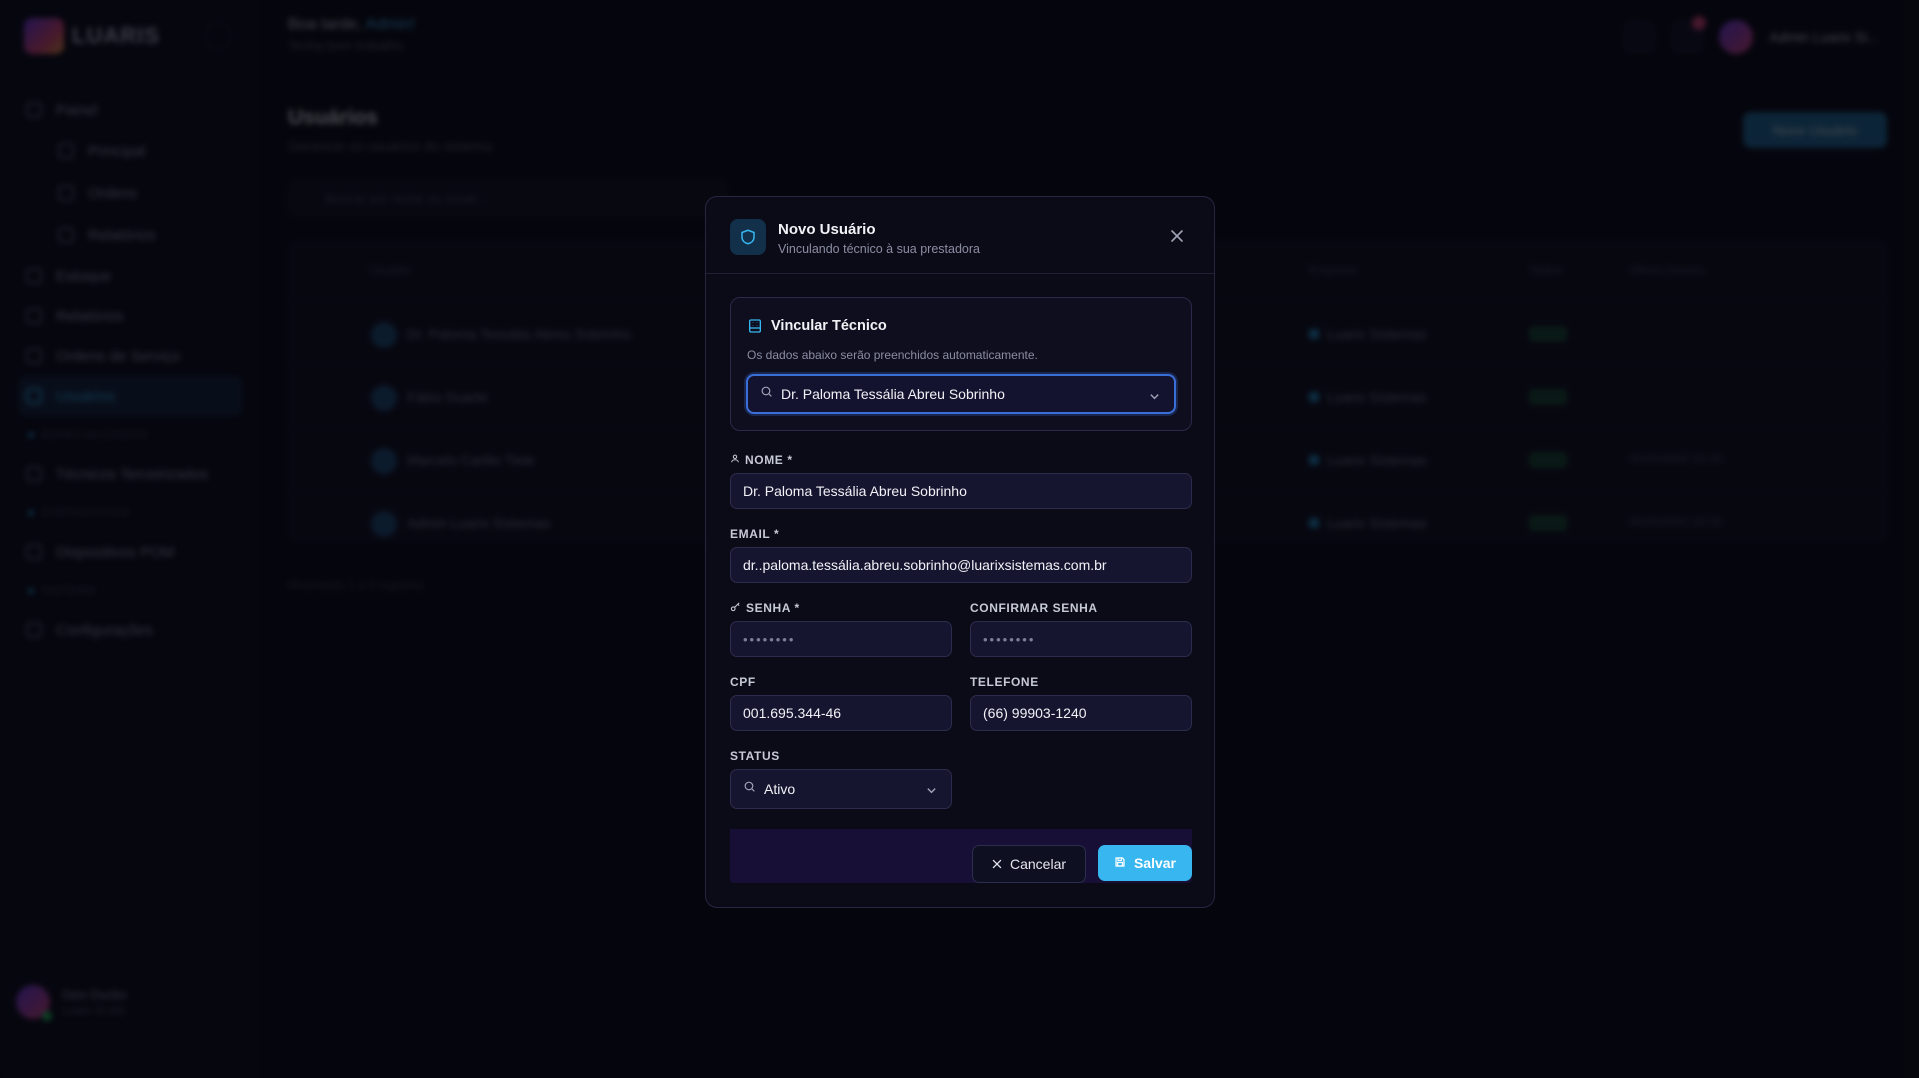 Image resolution: width=1919 pixels, height=1078 pixels. I want to click on save-button: Salvar, so click(1145, 863).